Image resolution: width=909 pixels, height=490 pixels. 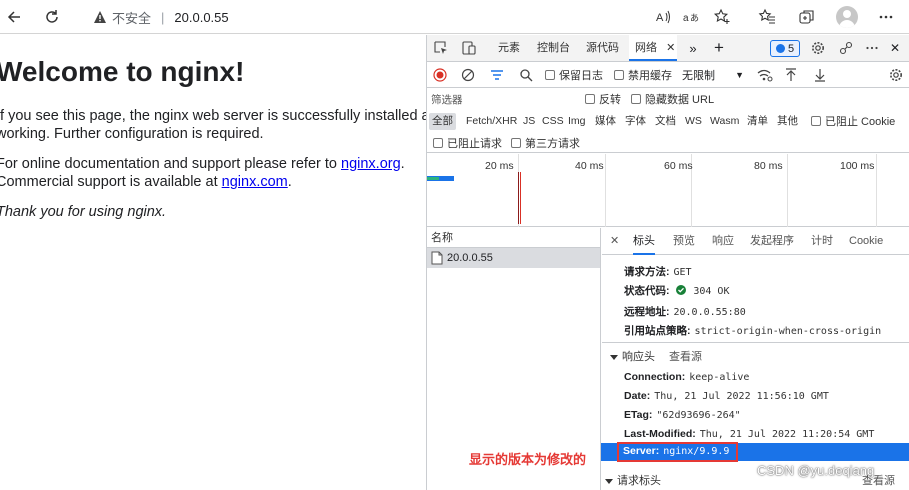 I want to click on nginx-com-link: nginx.com, so click(x=255, y=182).